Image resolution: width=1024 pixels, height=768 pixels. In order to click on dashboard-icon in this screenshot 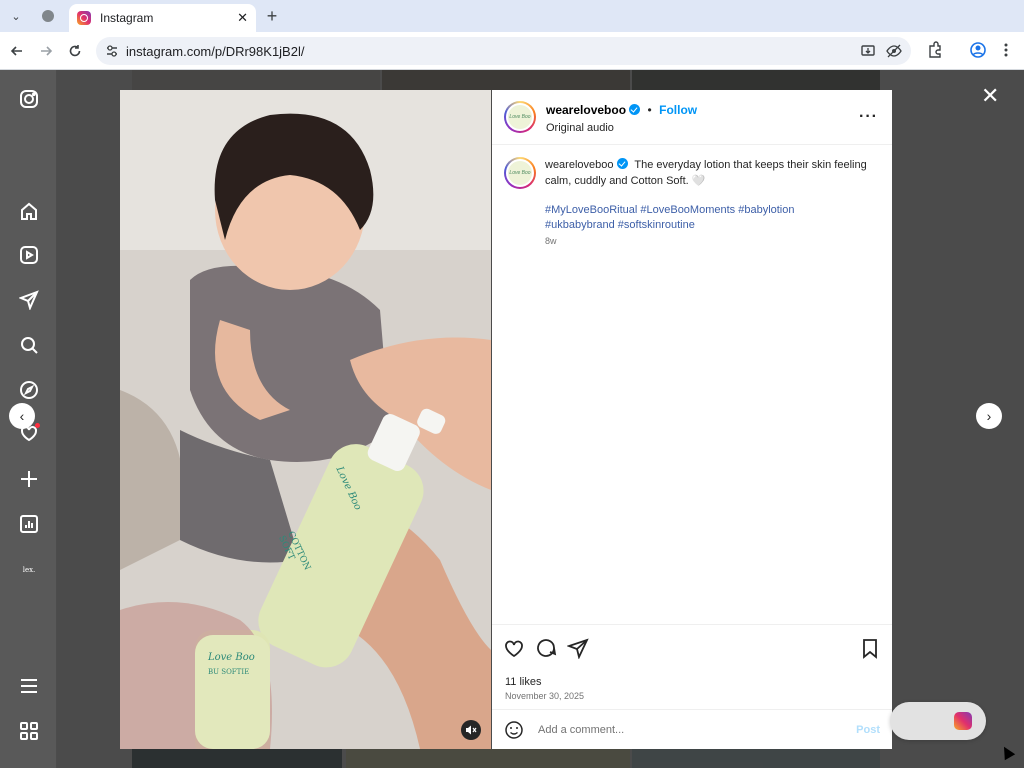, I will do `click(29, 524)`.